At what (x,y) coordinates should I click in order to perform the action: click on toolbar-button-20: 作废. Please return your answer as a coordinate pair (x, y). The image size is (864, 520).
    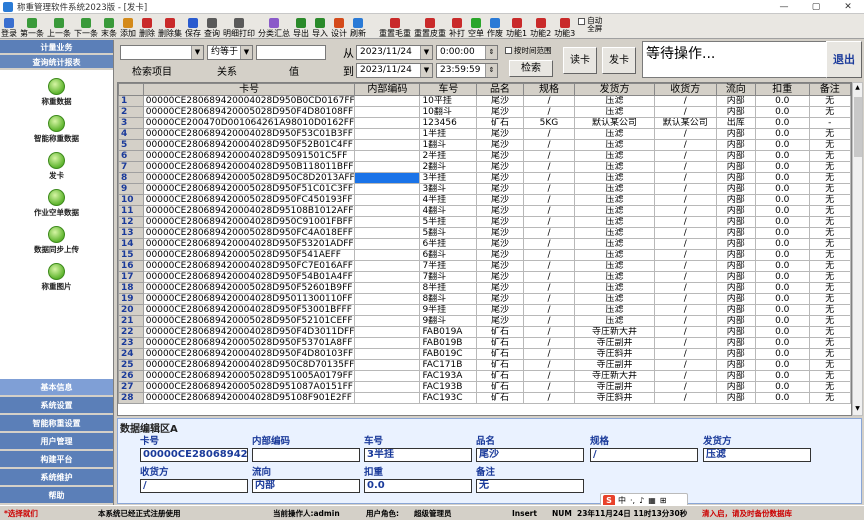
    Looking at the image, I should click on (495, 26).